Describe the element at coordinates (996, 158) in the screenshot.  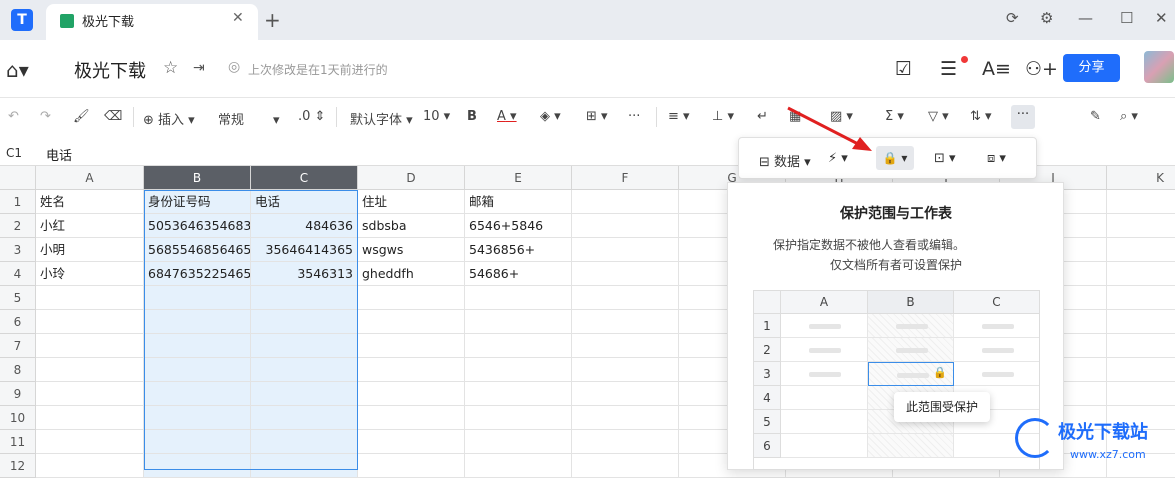
I see `plugin-icon: ⧈ ▾` at that location.